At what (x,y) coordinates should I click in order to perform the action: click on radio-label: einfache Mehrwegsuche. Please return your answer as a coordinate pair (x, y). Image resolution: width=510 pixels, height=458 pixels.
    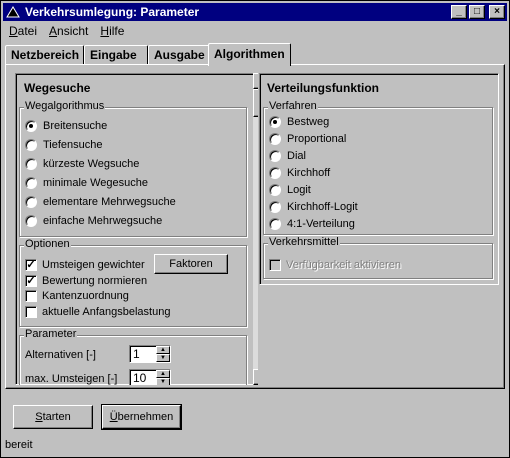
    Looking at the image, I should click on (103, 221).